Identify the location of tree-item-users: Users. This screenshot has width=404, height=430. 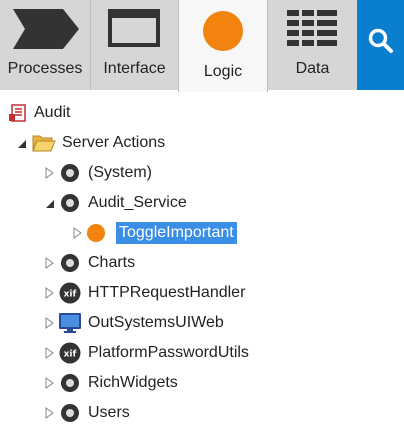
(87, 413).